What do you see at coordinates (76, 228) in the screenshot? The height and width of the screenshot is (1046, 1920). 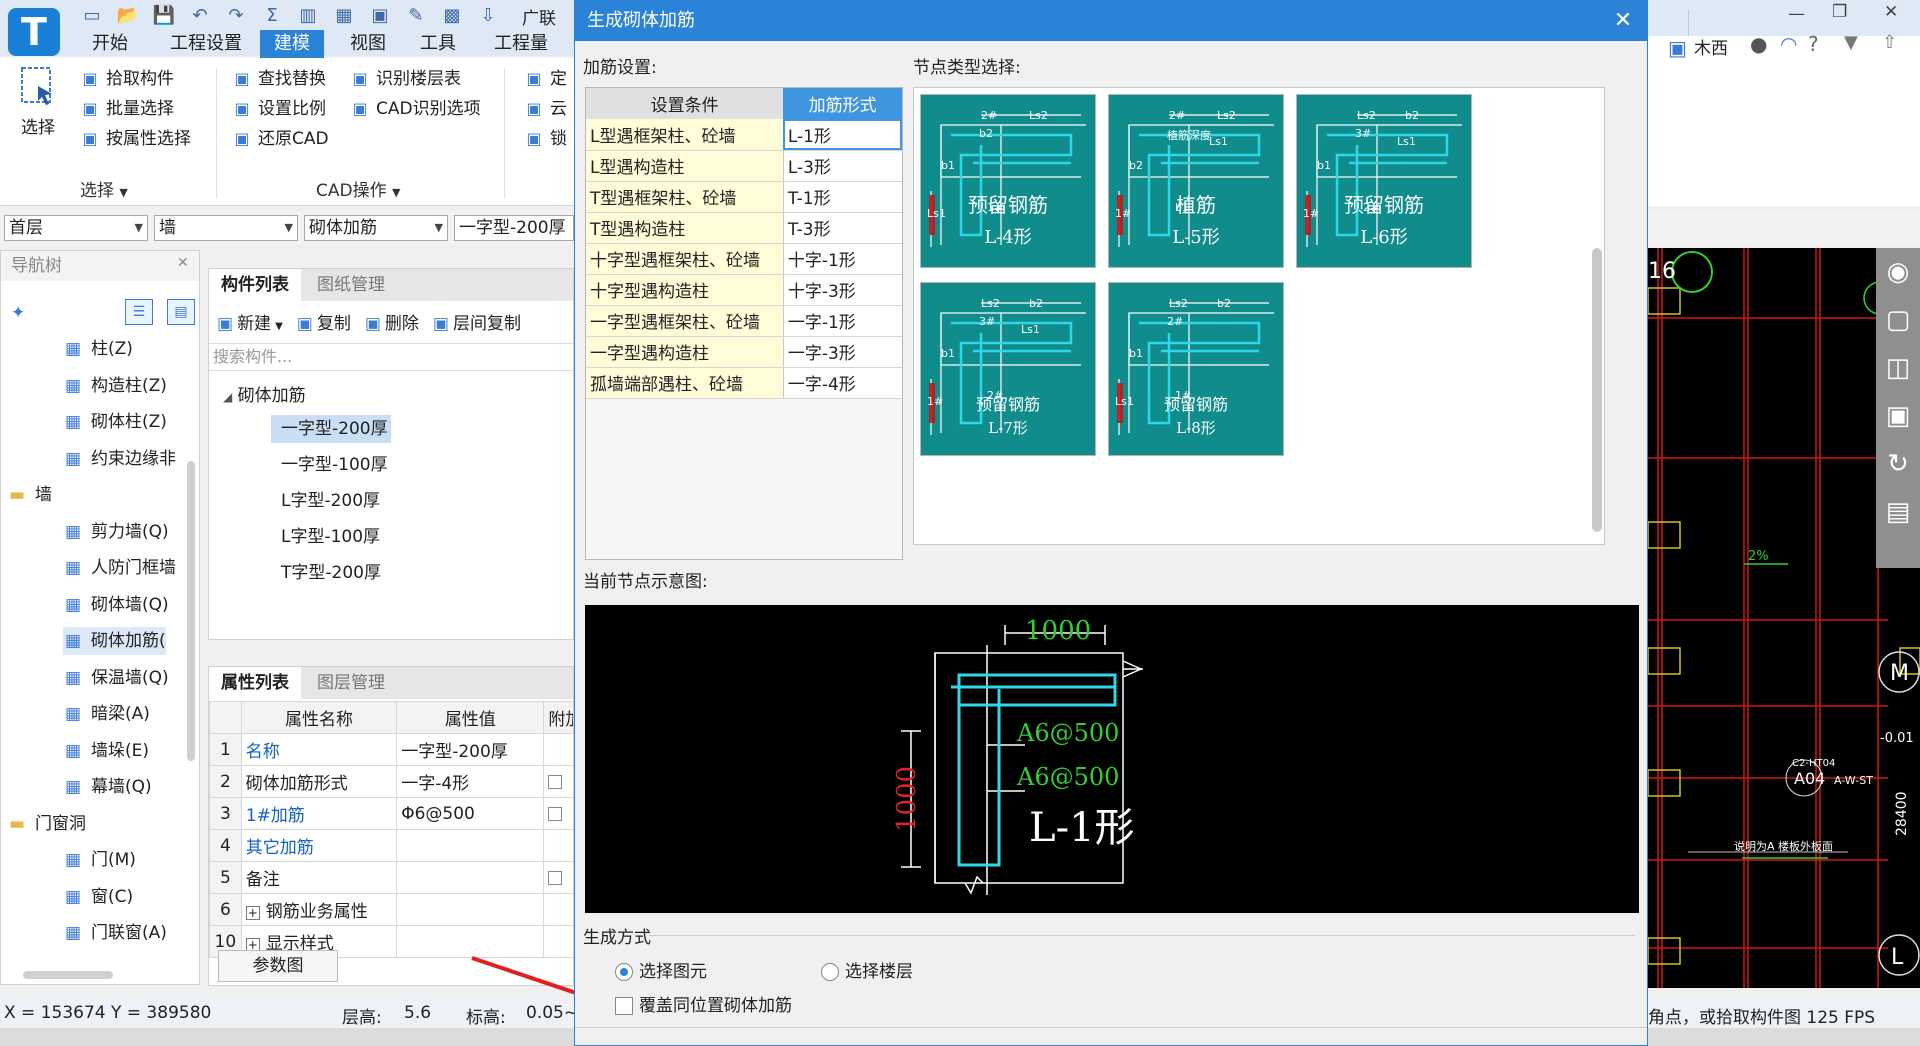 I see `floor-select: 首层 ▼` at bounding box center [76, 228].